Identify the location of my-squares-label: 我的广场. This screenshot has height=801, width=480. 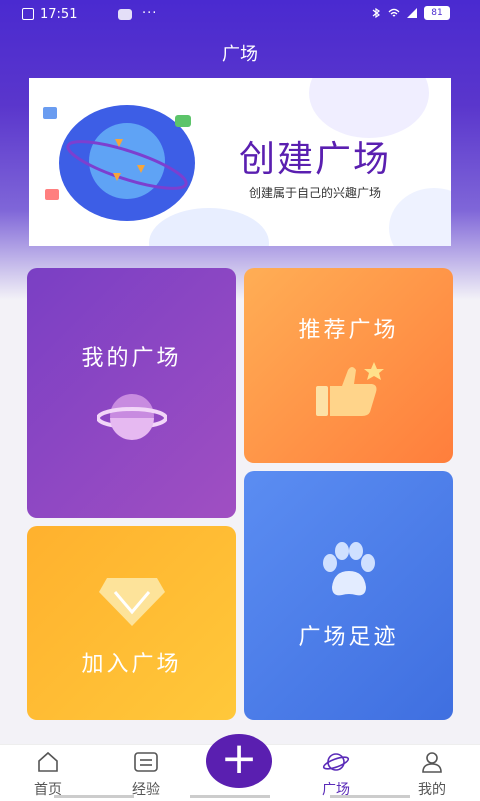
(131, 358).